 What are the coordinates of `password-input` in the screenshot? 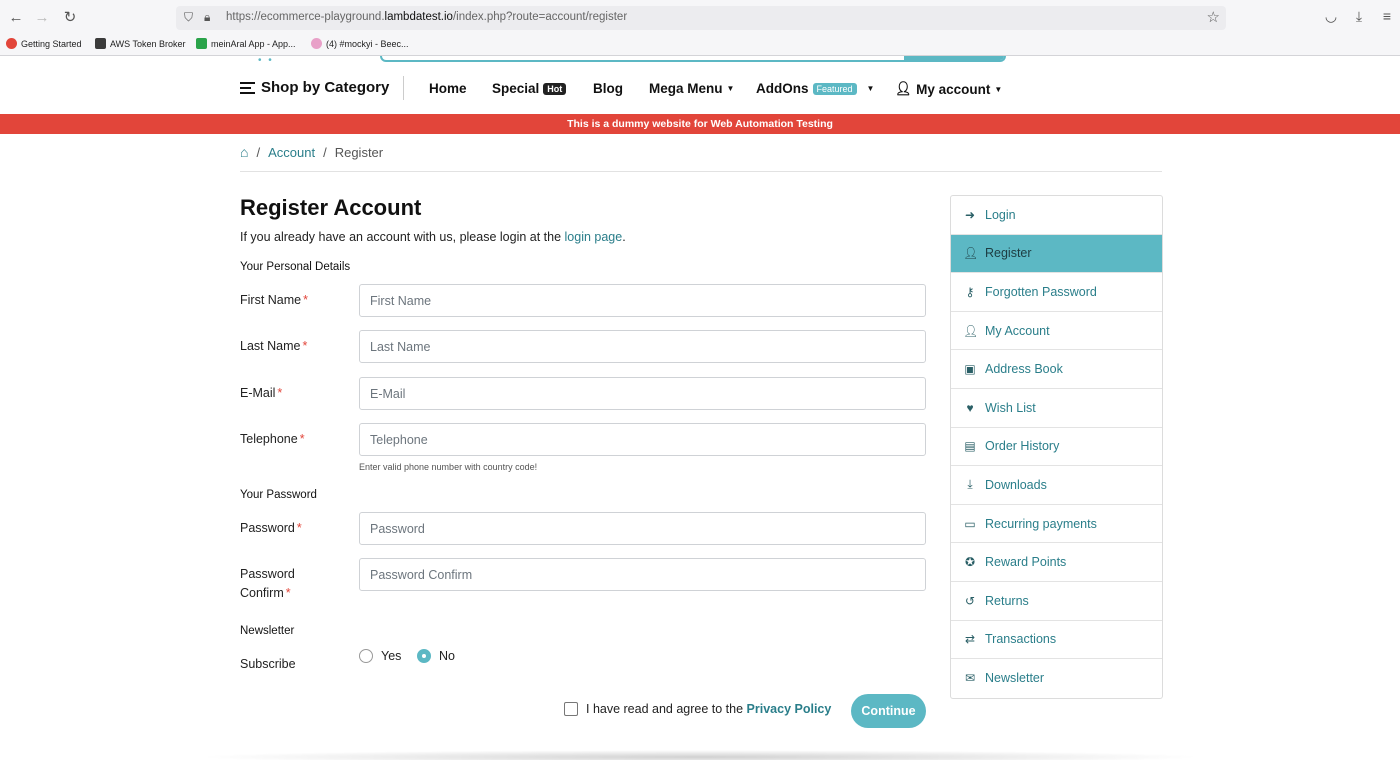 It's located at (642, 528).